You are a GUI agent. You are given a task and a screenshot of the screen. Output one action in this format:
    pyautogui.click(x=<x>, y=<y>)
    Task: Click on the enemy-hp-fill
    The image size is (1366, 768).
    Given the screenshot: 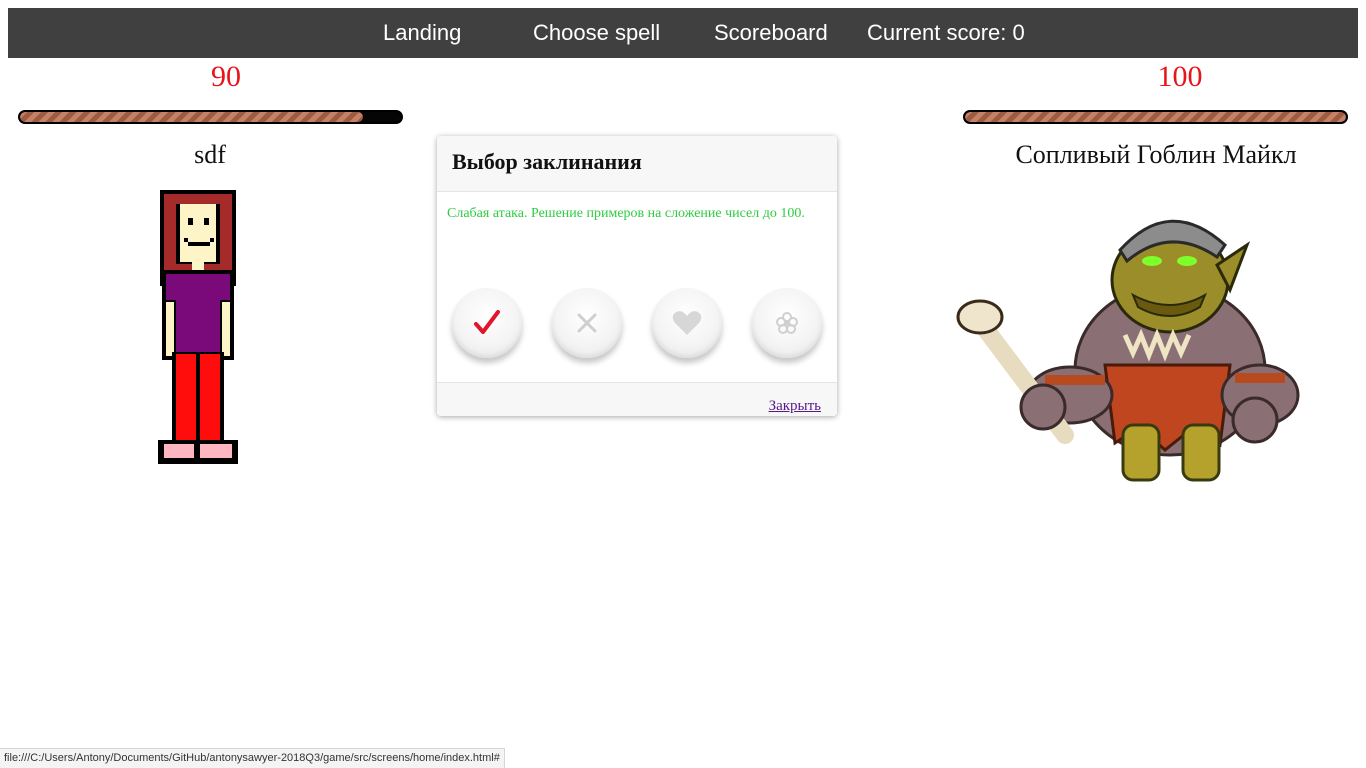 What is the action you would take?
    pyautogui.click(x=1155, y=117)
    